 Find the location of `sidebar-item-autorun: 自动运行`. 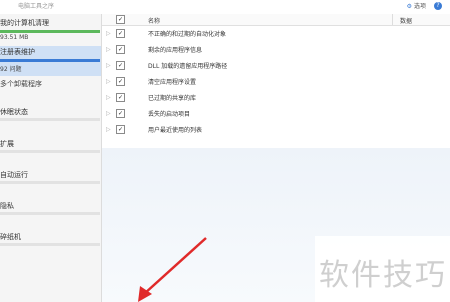

sidebar-item-autorun: 自动运行 is located at coordinates (50, 177).